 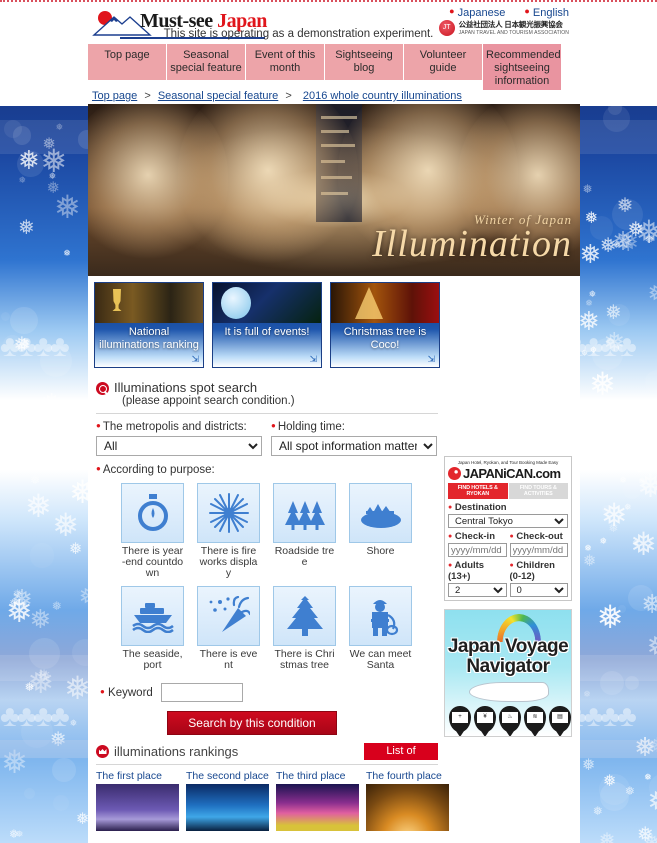 What do you see at coordinates (480, 507) in the screenshot?
I see `japanican-destination-label-text: Destination` at bounding box center [480, 507].